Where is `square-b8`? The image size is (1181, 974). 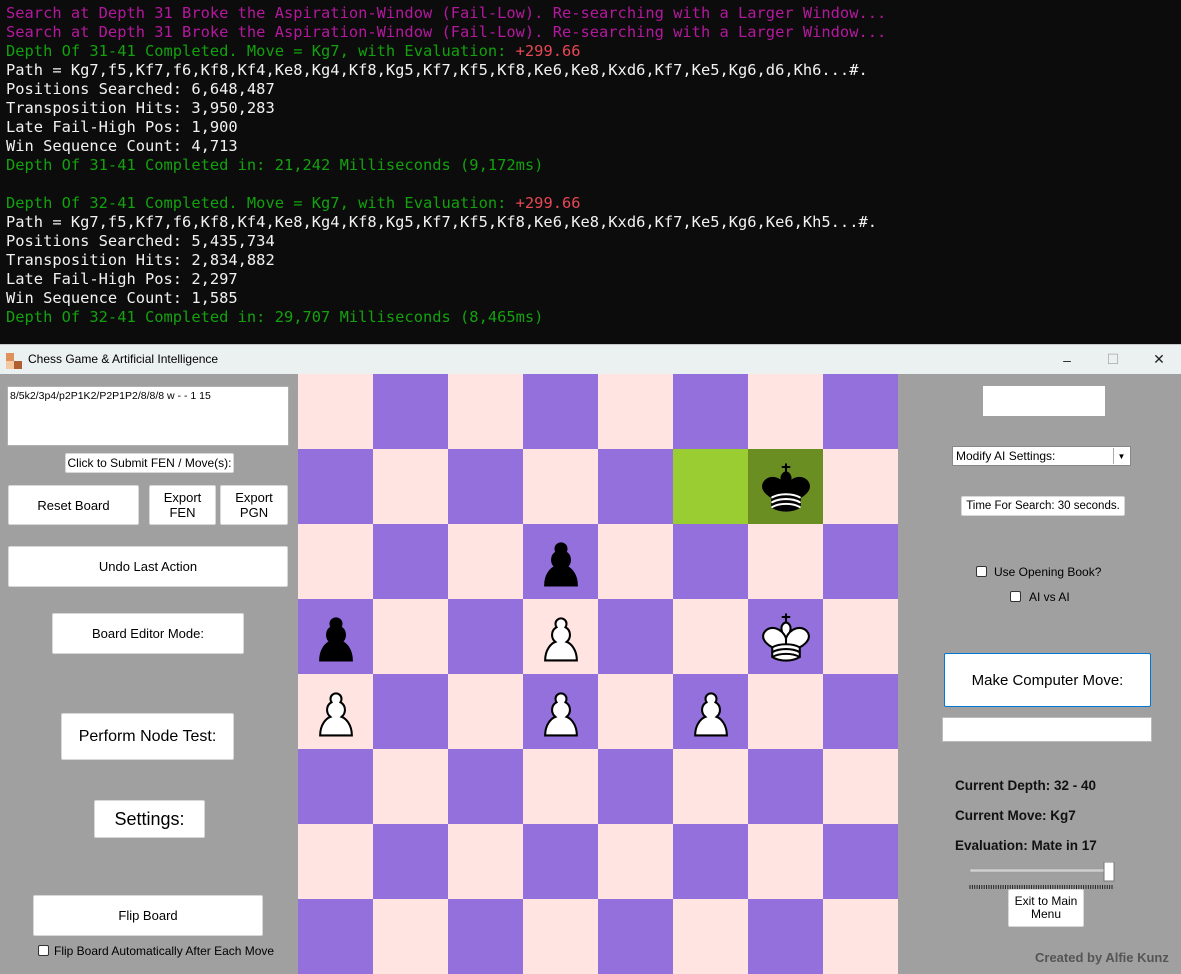 square-b8 is located at coordinates (410, 411).